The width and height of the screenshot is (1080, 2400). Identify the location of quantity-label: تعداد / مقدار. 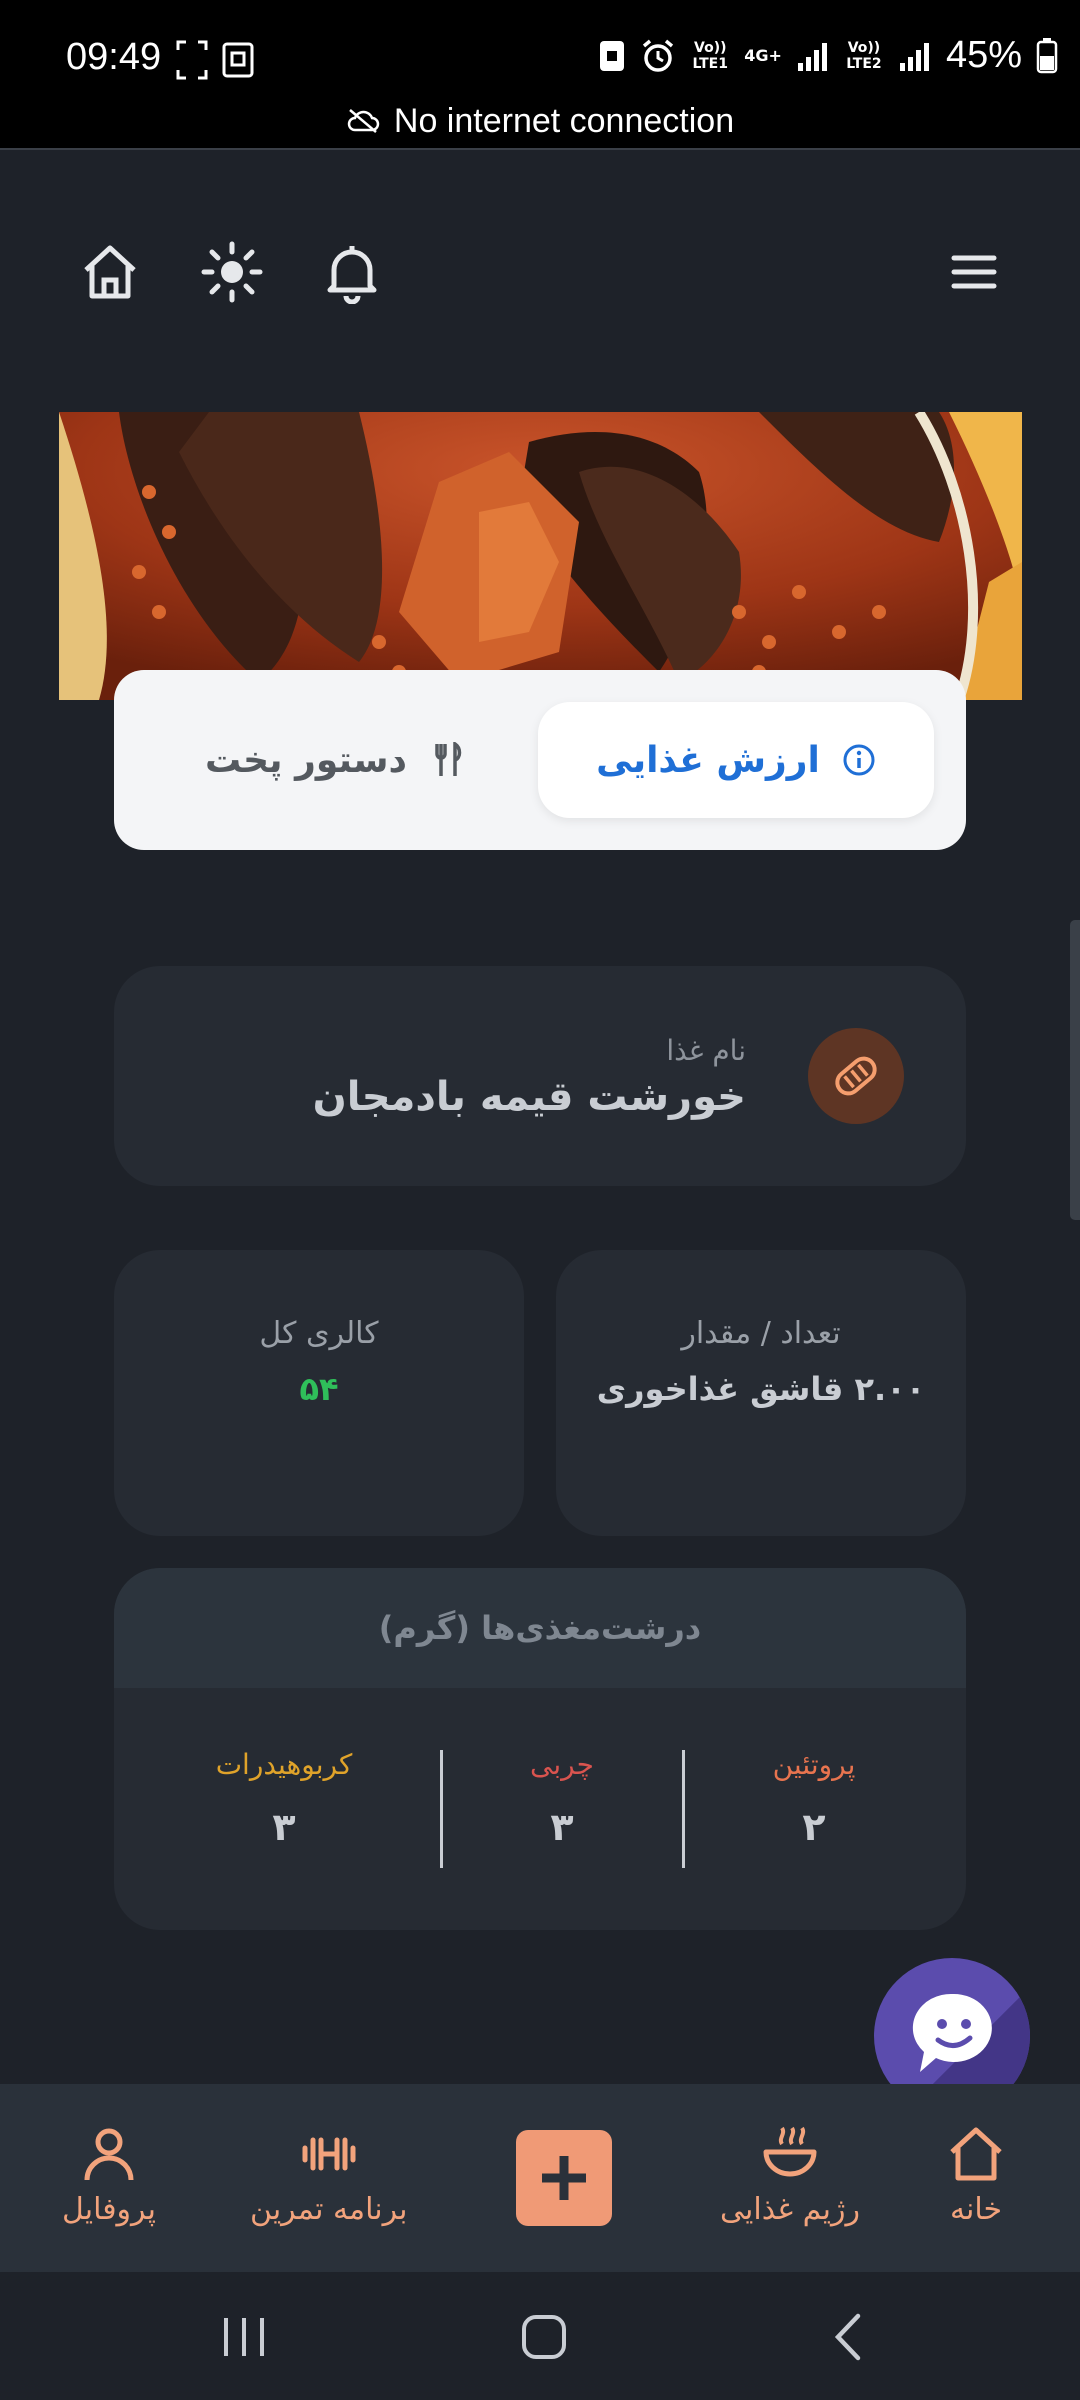
(761, 1333).